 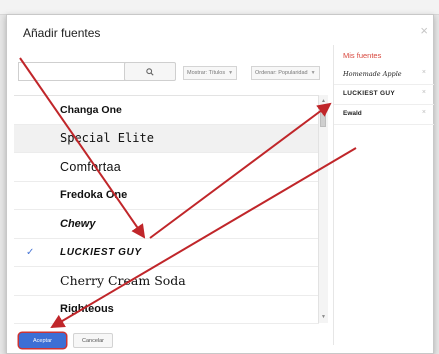 I want to click on my-font-item: LUCKIEST GUY ×, so click(x=384, y=95).